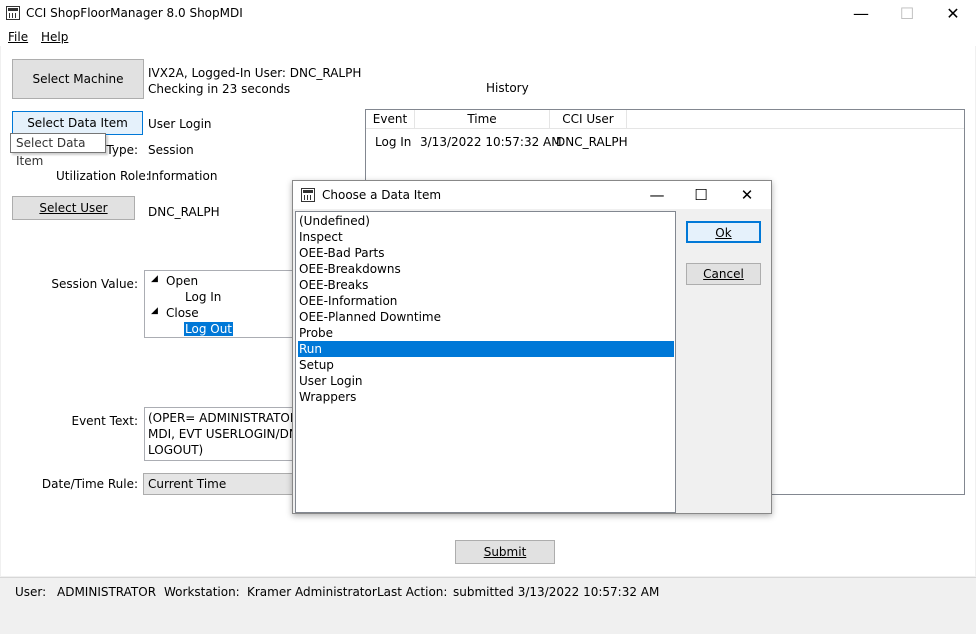  Describe the element at coordinates (491, 142) in the screenshot. I see `history-row-time: 3/13/2022 10:57:32 AM` at that location.